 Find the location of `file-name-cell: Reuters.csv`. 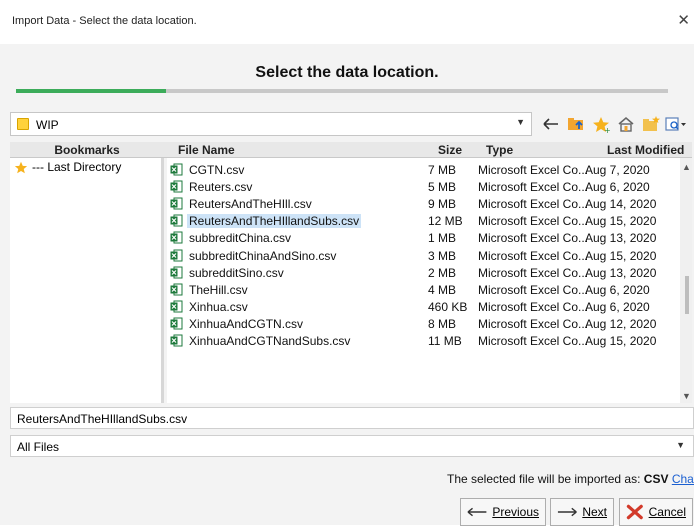

file-name-cell: Reuters.csv is located at coordinates (221, 187).